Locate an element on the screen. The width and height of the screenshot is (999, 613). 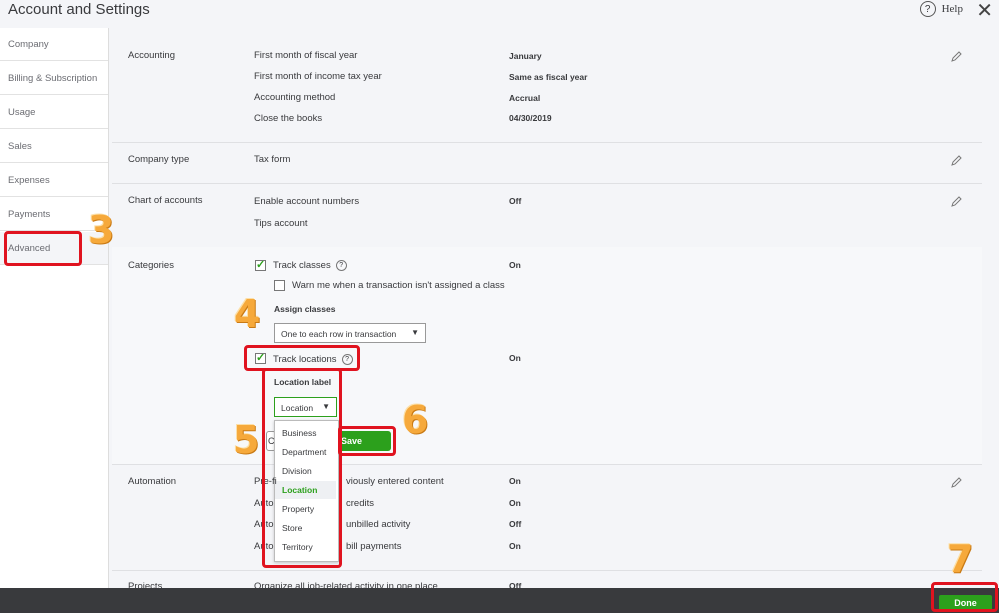
sidebar-item-sales: Sales is located at coordinates (54, 146).